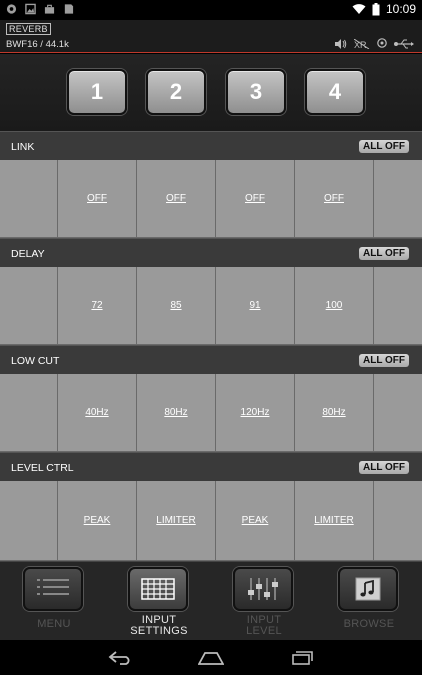  I want to click on cell-value: 85, so click(176, 305).